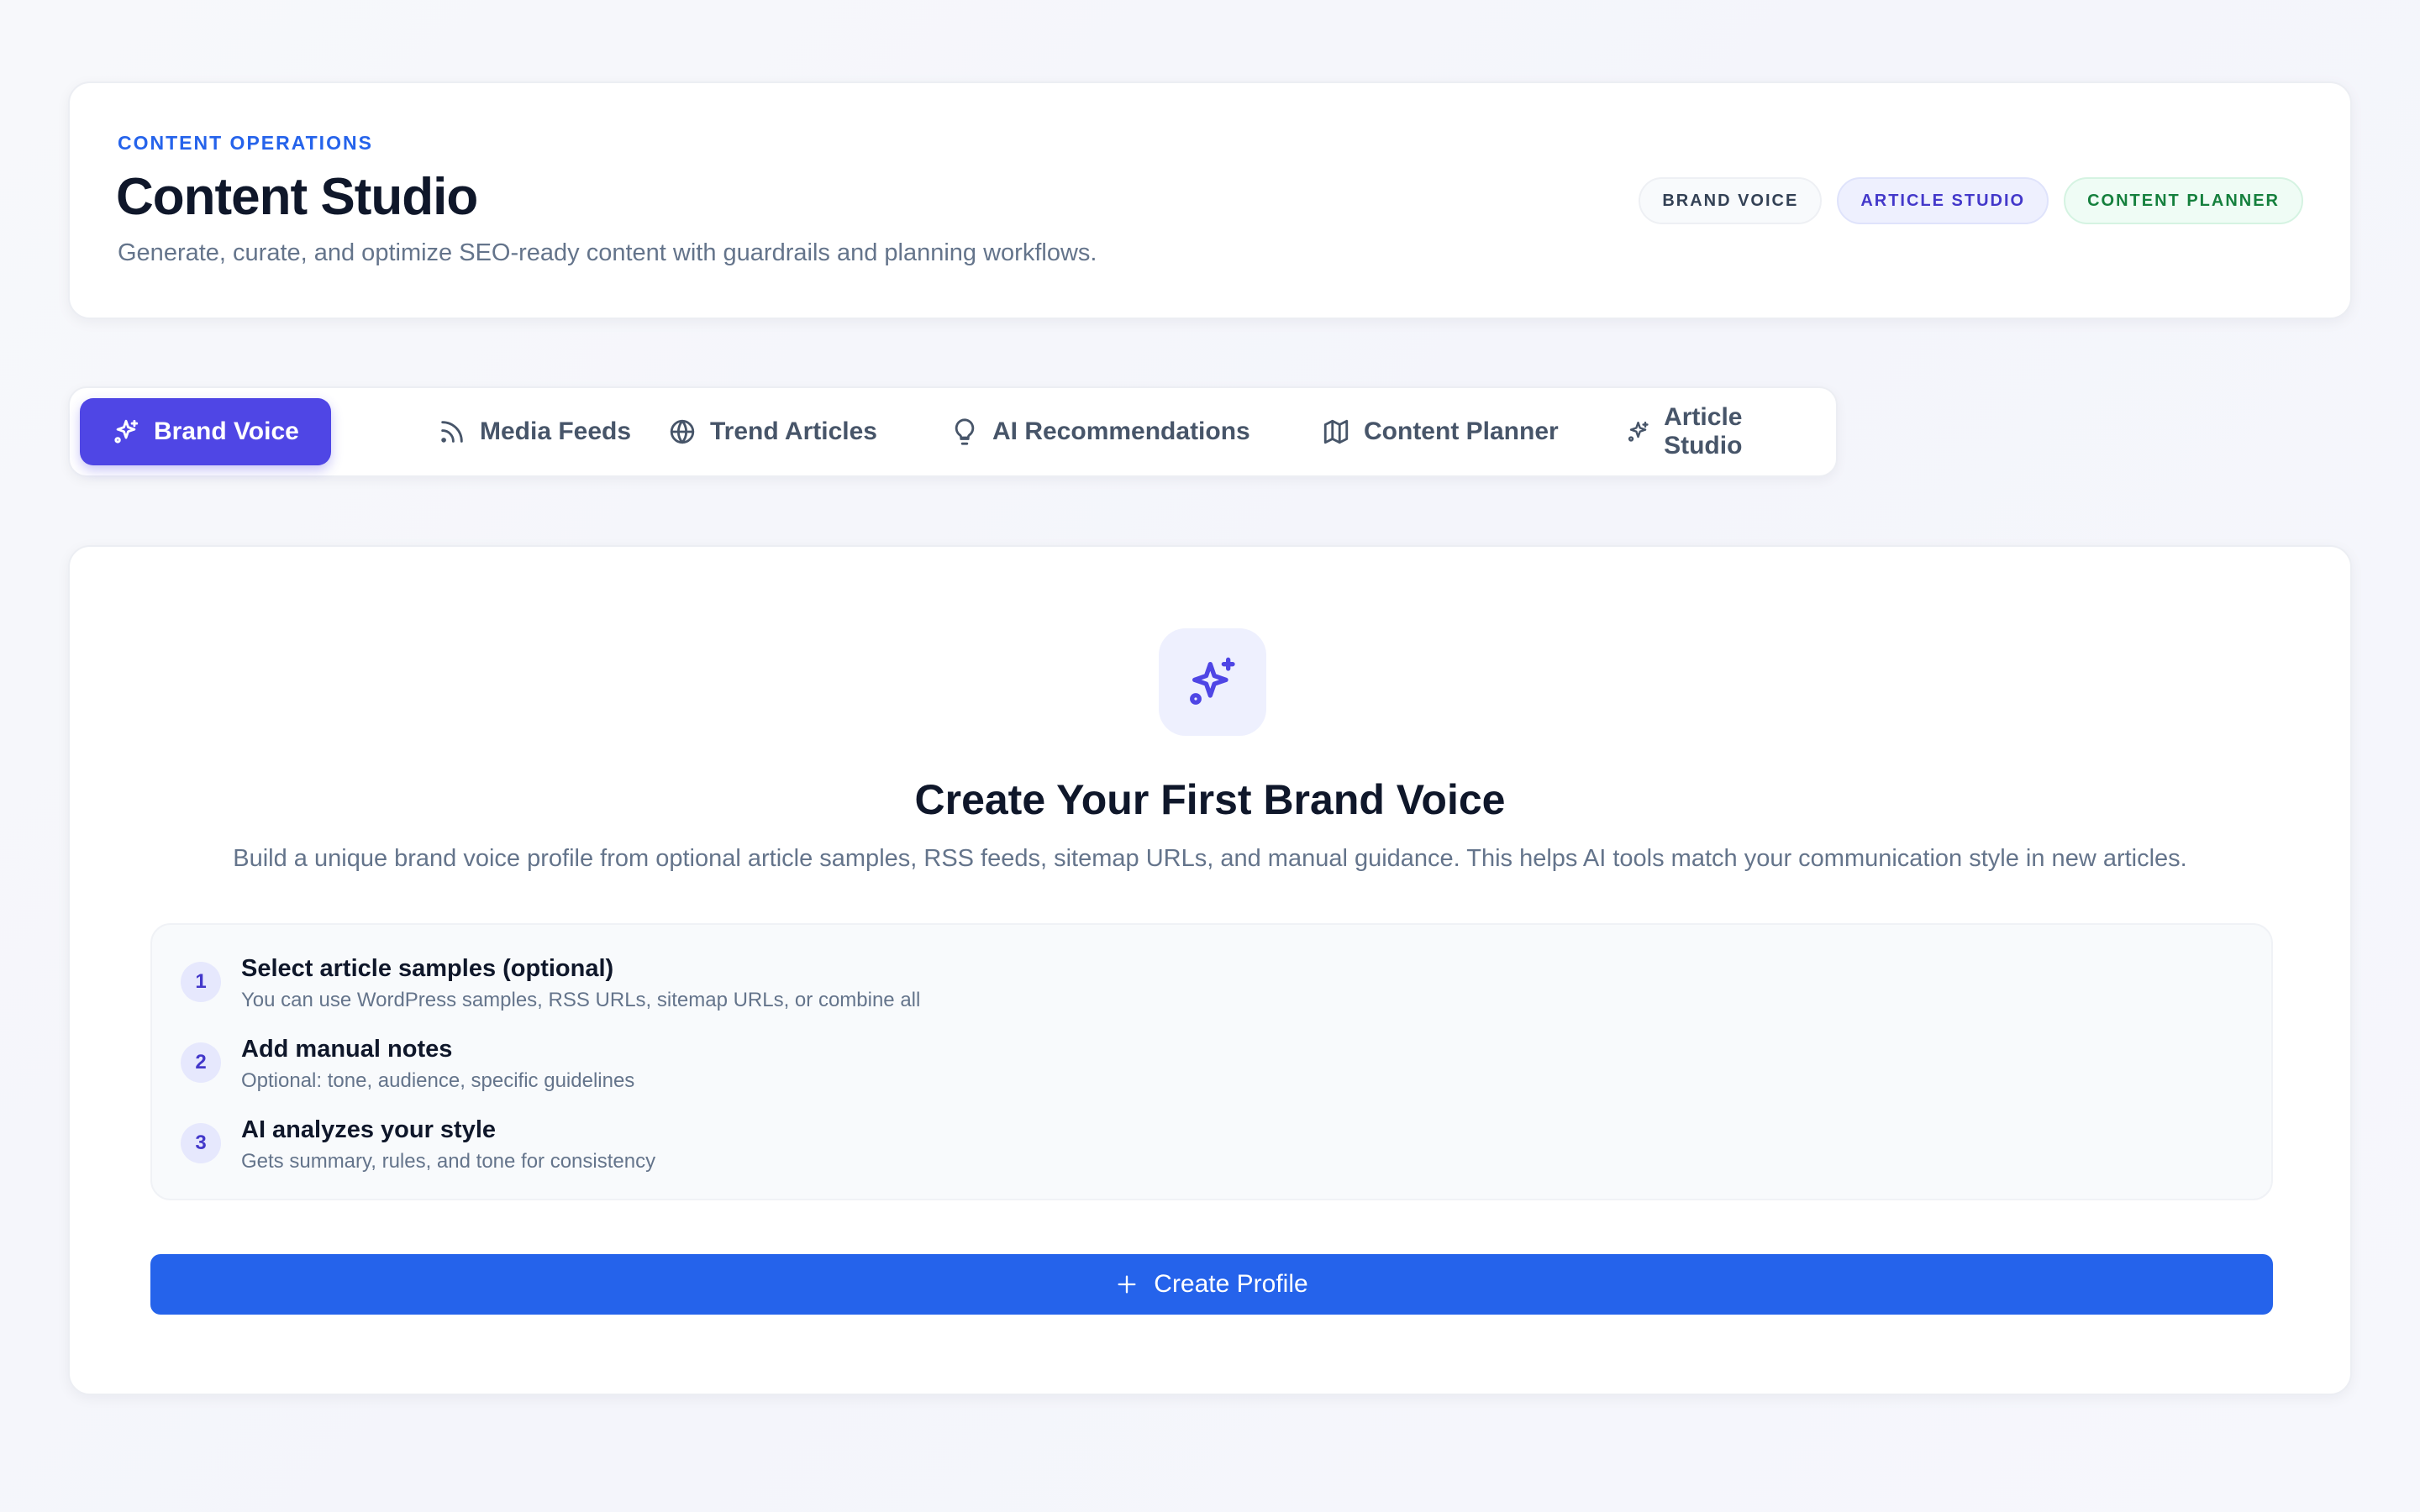  Describe the element at coordinates (794, 431) in the screenshot. I see `tab-label: Trend Articles` at that location.